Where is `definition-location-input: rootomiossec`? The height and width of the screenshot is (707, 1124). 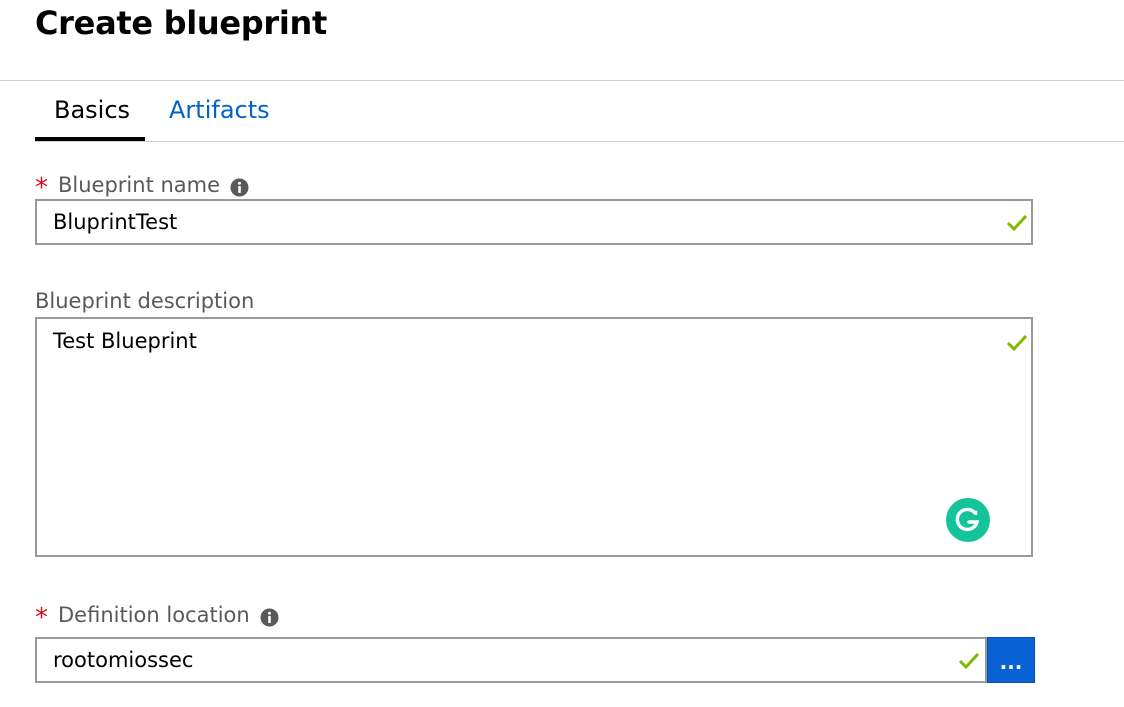 definition-location-input: rootomiossec is located at coordinates (511, 660).